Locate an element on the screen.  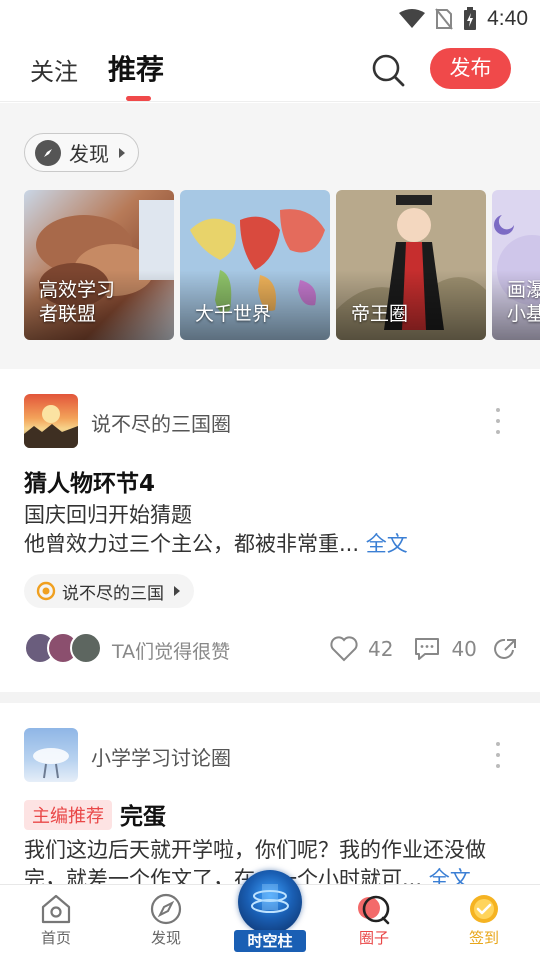
nav-portal-label: 时空柱 is located at coordinates (270, 941).